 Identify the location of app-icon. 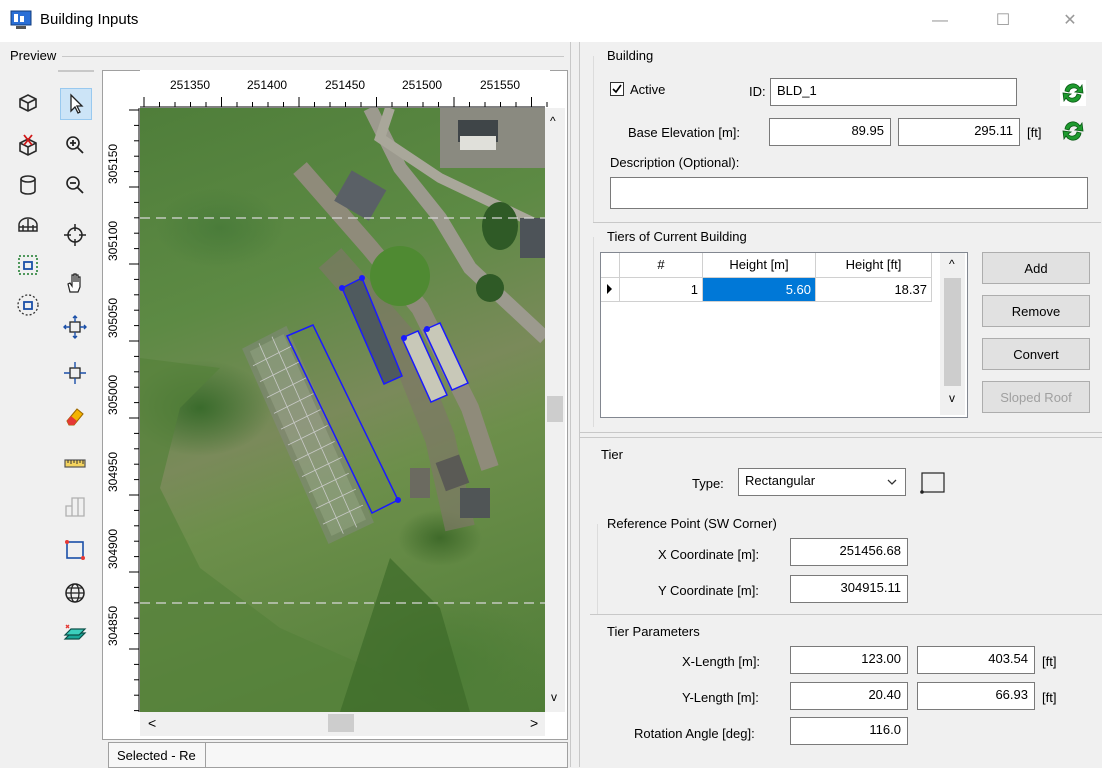
(21, 19).